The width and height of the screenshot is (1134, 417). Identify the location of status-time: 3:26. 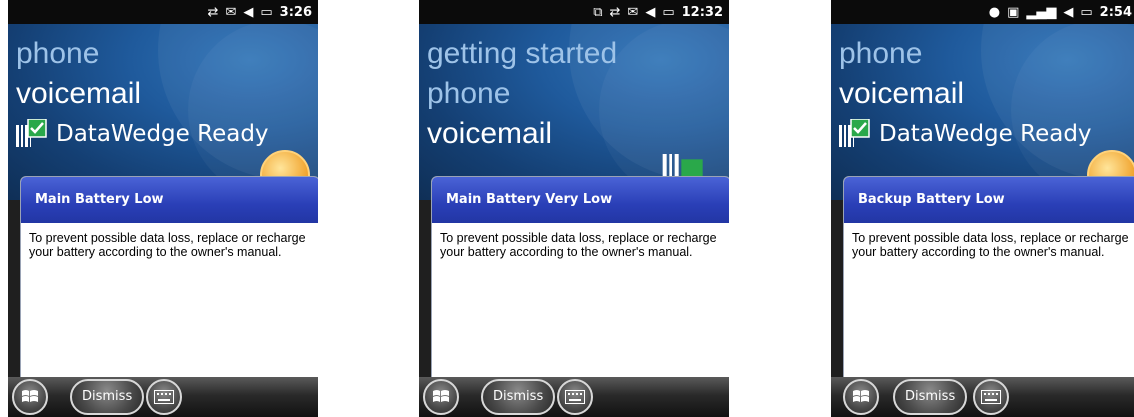
(295, 12).